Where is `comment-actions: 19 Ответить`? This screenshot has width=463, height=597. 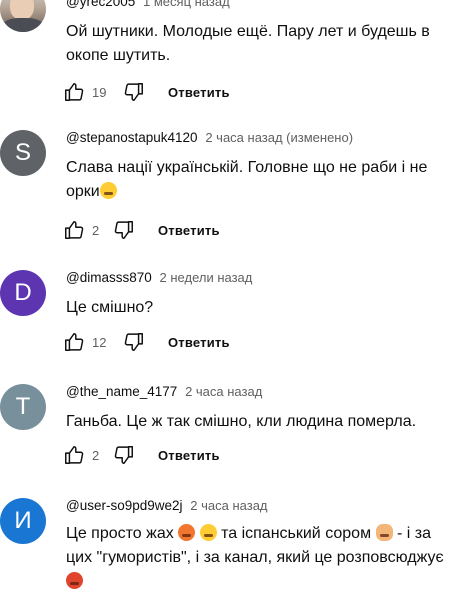 comment-actions: 19 Ответить is located at coordinates (145, 92).